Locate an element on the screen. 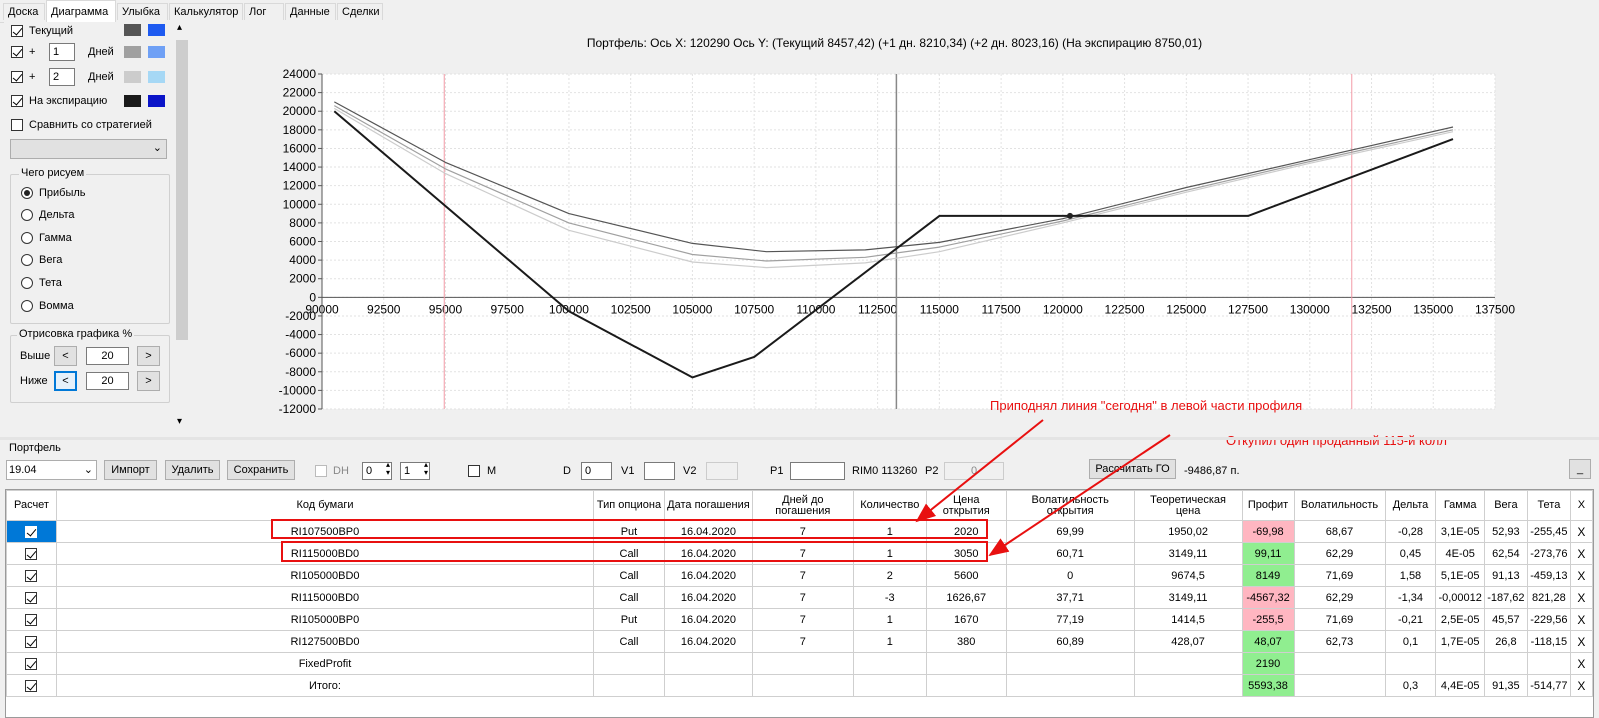 Image resolution: width=1599 pixels, height=718 pixels. d-input: 0 is located at coordinates (596, 471).